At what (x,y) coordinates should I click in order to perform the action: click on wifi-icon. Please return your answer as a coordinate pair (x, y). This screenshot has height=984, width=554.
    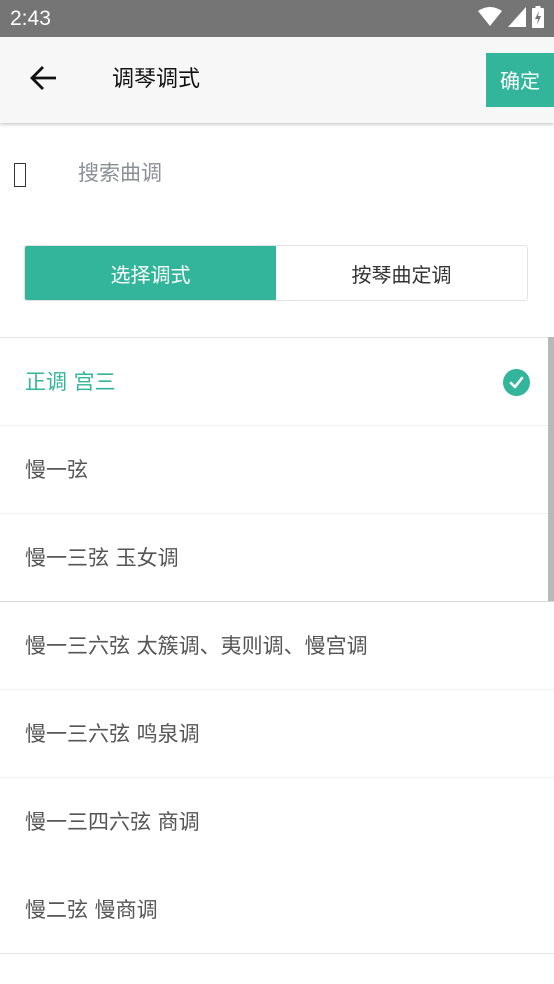
    Looking at the image, I should click on (490, 19).